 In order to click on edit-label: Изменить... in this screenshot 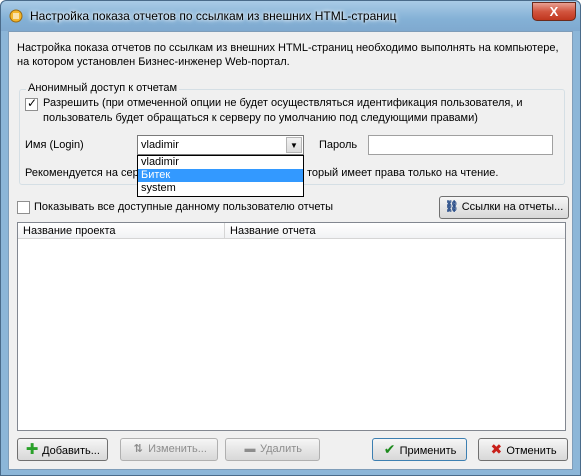, I will do `click(177, 449)`.